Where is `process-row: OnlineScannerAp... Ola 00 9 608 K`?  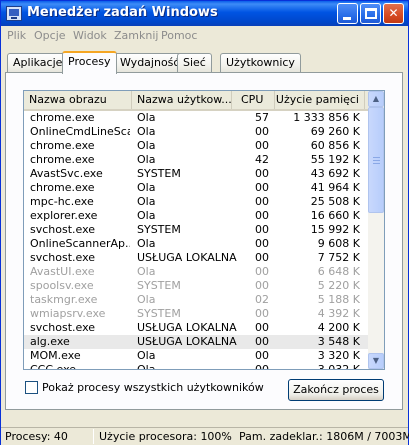 process-row: OnlineScannerAp... Ola 00 9 608 K is located at coordinates (196, 244).